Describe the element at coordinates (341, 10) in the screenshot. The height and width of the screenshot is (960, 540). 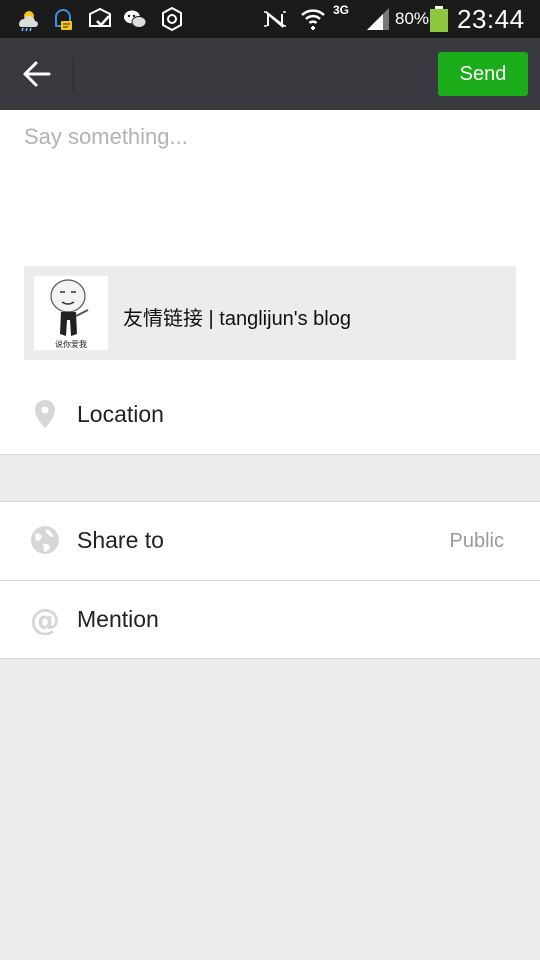
I see `network-type-label: 3G` at that location.